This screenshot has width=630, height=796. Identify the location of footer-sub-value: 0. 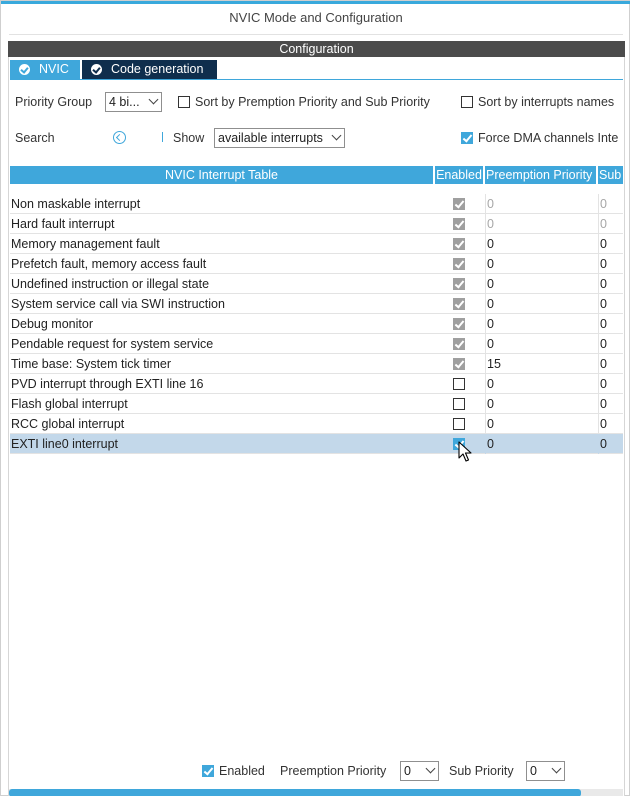
(533, 771).